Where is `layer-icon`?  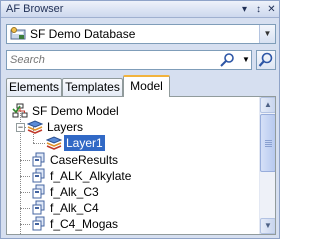 layer-icon is located at coordinates (54, 143).